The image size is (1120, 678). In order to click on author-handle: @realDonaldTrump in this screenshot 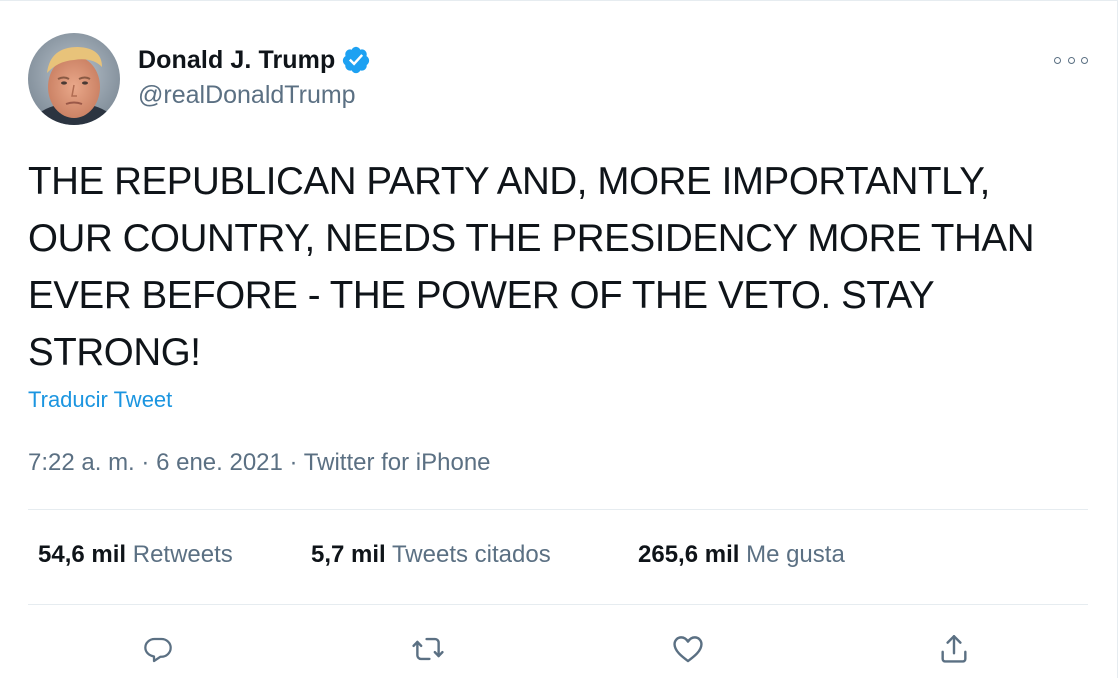, I will do `click(247, 95)`.